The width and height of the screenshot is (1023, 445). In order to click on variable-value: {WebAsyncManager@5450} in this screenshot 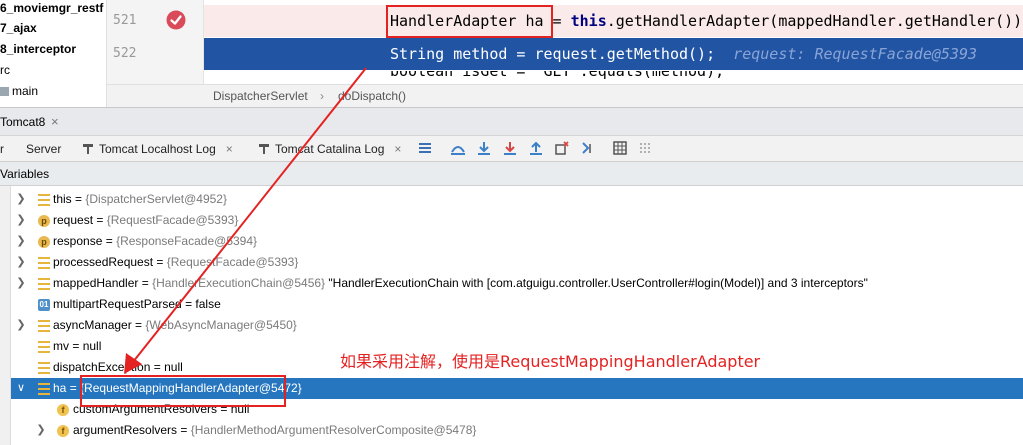, I will do `click(221, 325)`.